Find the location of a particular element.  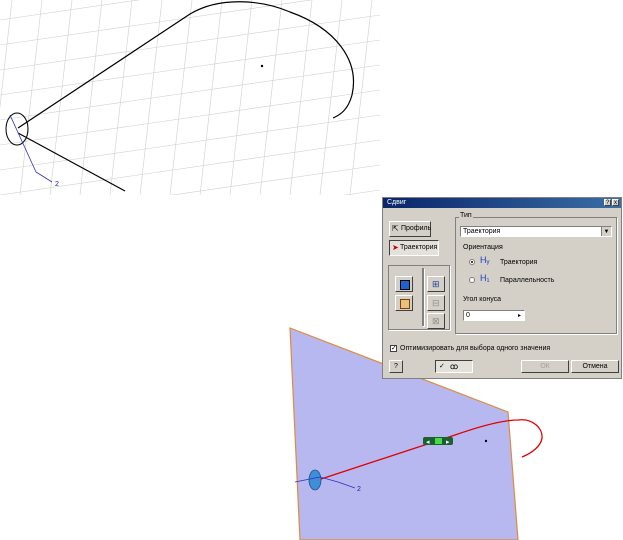

glasses-icon: ꝏ is located at coordinates (454, 366).